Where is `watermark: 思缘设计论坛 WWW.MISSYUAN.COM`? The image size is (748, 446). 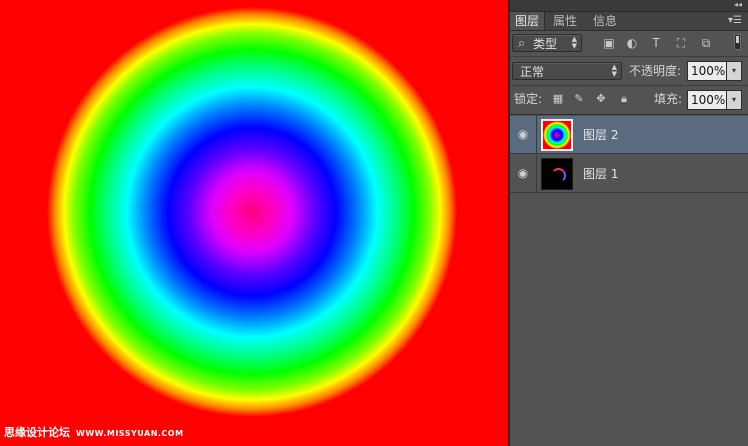 watermark: 思缘设计论坛 WWW.MISSYUAN.COM is located at coordinates (94, 432).